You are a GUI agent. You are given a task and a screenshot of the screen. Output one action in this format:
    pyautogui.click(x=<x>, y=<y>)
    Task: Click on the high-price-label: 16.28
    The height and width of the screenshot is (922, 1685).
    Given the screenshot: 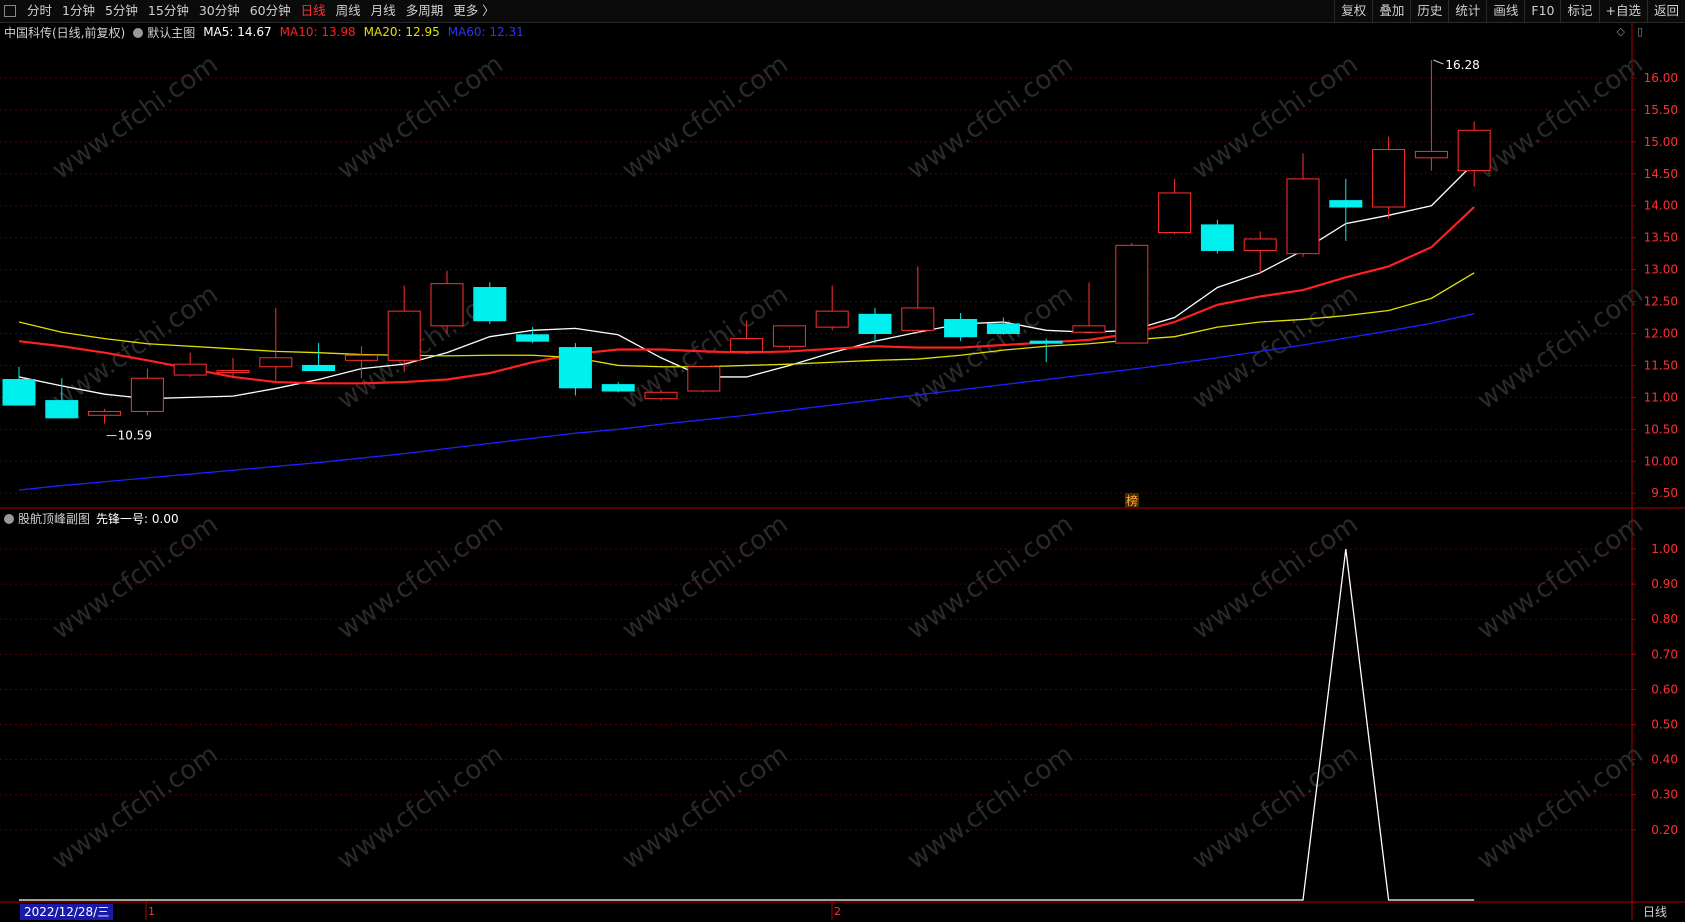 What is the action you would take?
    pyautogui.click(x=1462, y=65)
    